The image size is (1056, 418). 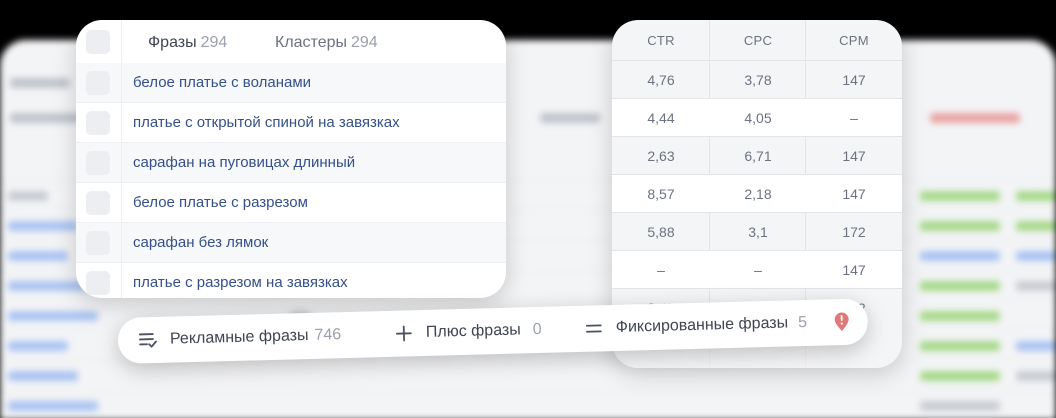 I want to click on equals-icon, so click(x=593, y=328).